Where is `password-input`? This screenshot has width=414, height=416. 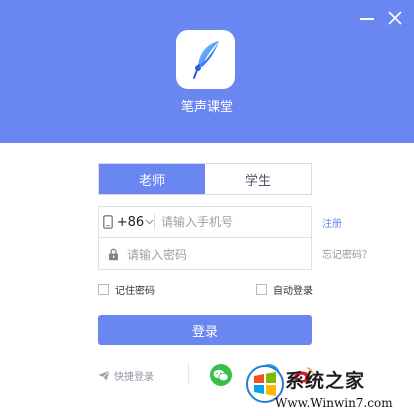 password-input is located at coordinates (219, 254).